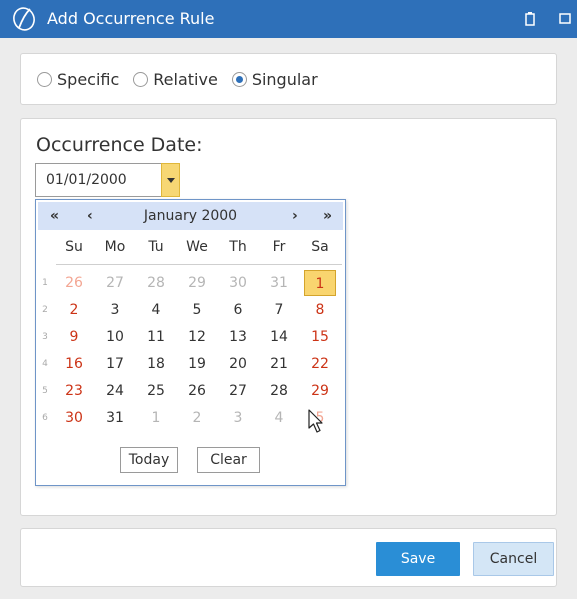  I want to click on calendar-day: 7, so click(279, 310).